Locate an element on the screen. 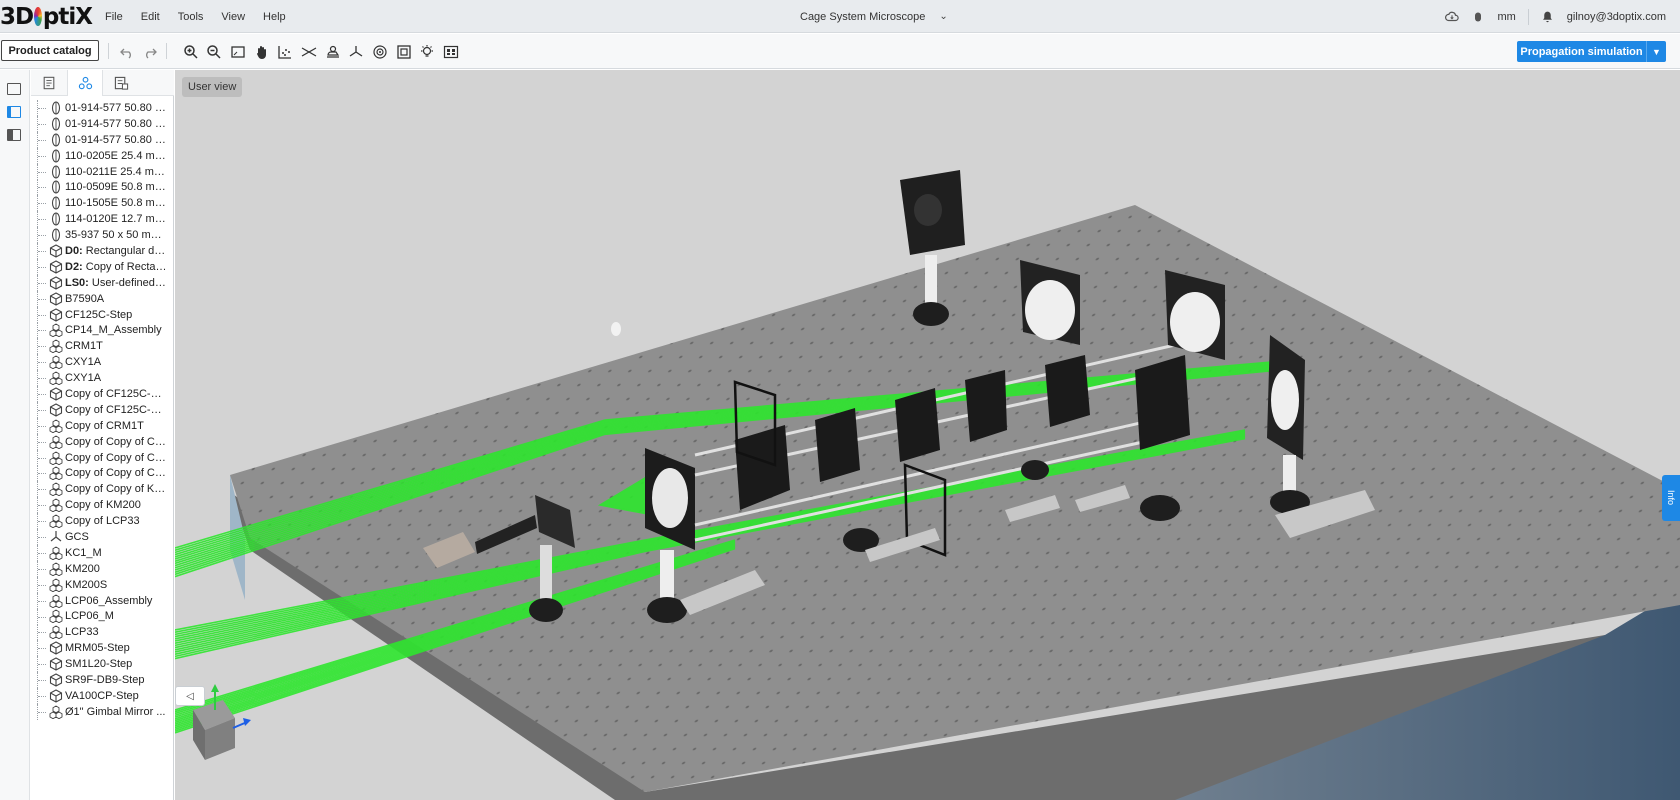 Image resolution: width=1680 pixels, height=800 pixels. pan-hand-icon is located at coordinates (262, 52).